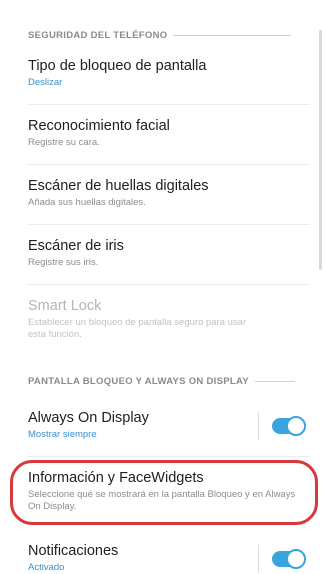 The height and width of the screenshot is (574, 325). What do you see at coordinates (87, 202) in the screenshot?
I see `setting-subtitle: Añada sus huellas digitales.` at bounding box center [87, 202].